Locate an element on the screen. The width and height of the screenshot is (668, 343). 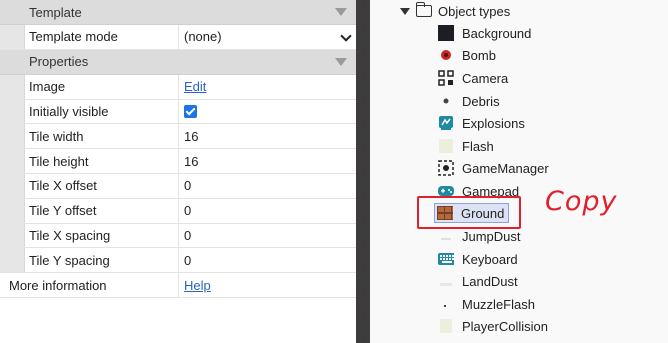
tree-item-debris: Debris is located at coordinates (469, 101).